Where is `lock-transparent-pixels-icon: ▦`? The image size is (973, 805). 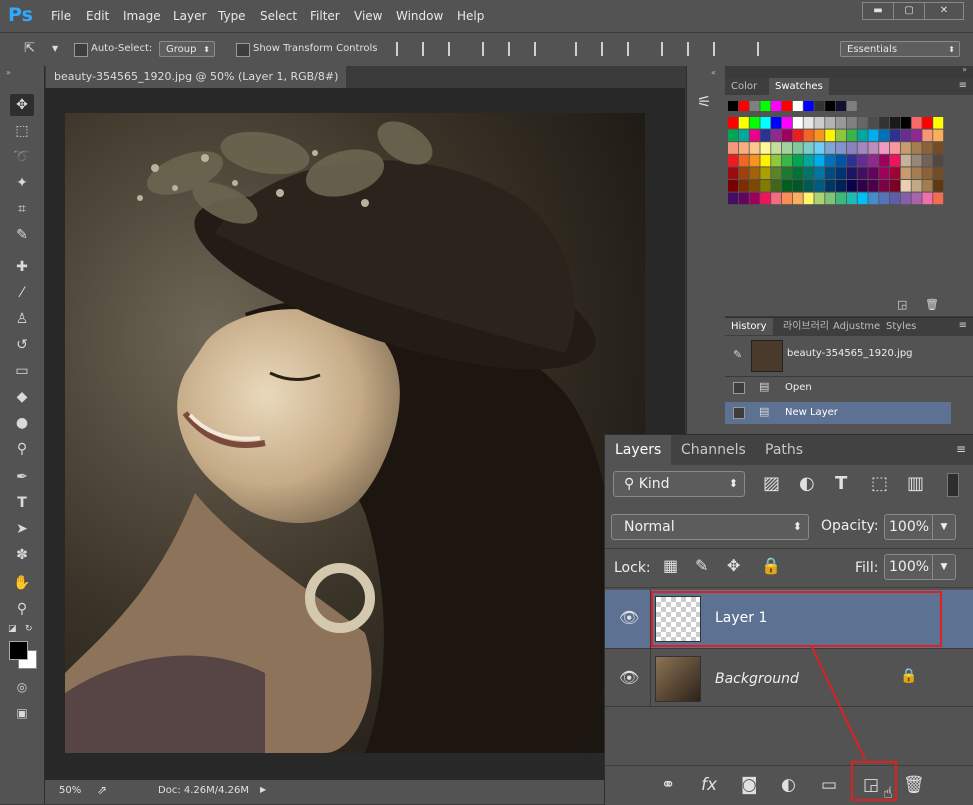 lock-transparent-pixels-icon: ▦ is located at coordinates (670, 565).